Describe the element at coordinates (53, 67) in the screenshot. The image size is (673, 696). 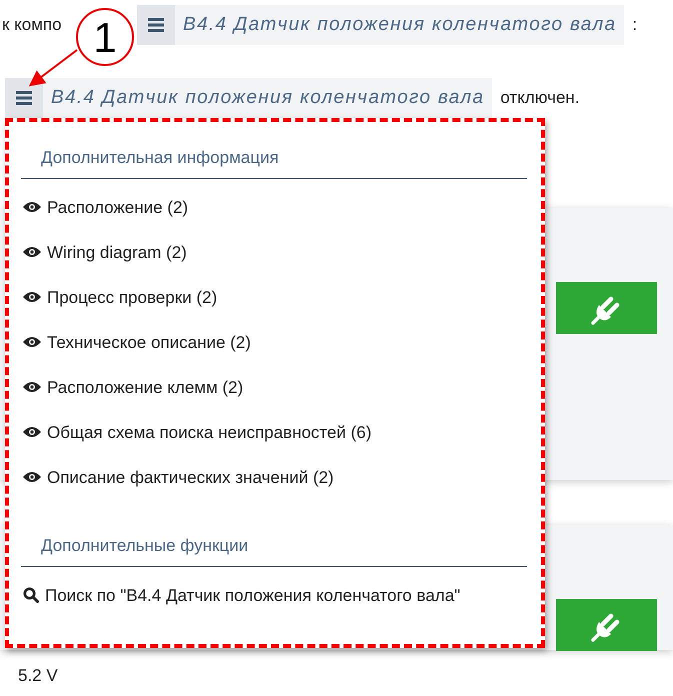
I see `callout-arrow` at that location.